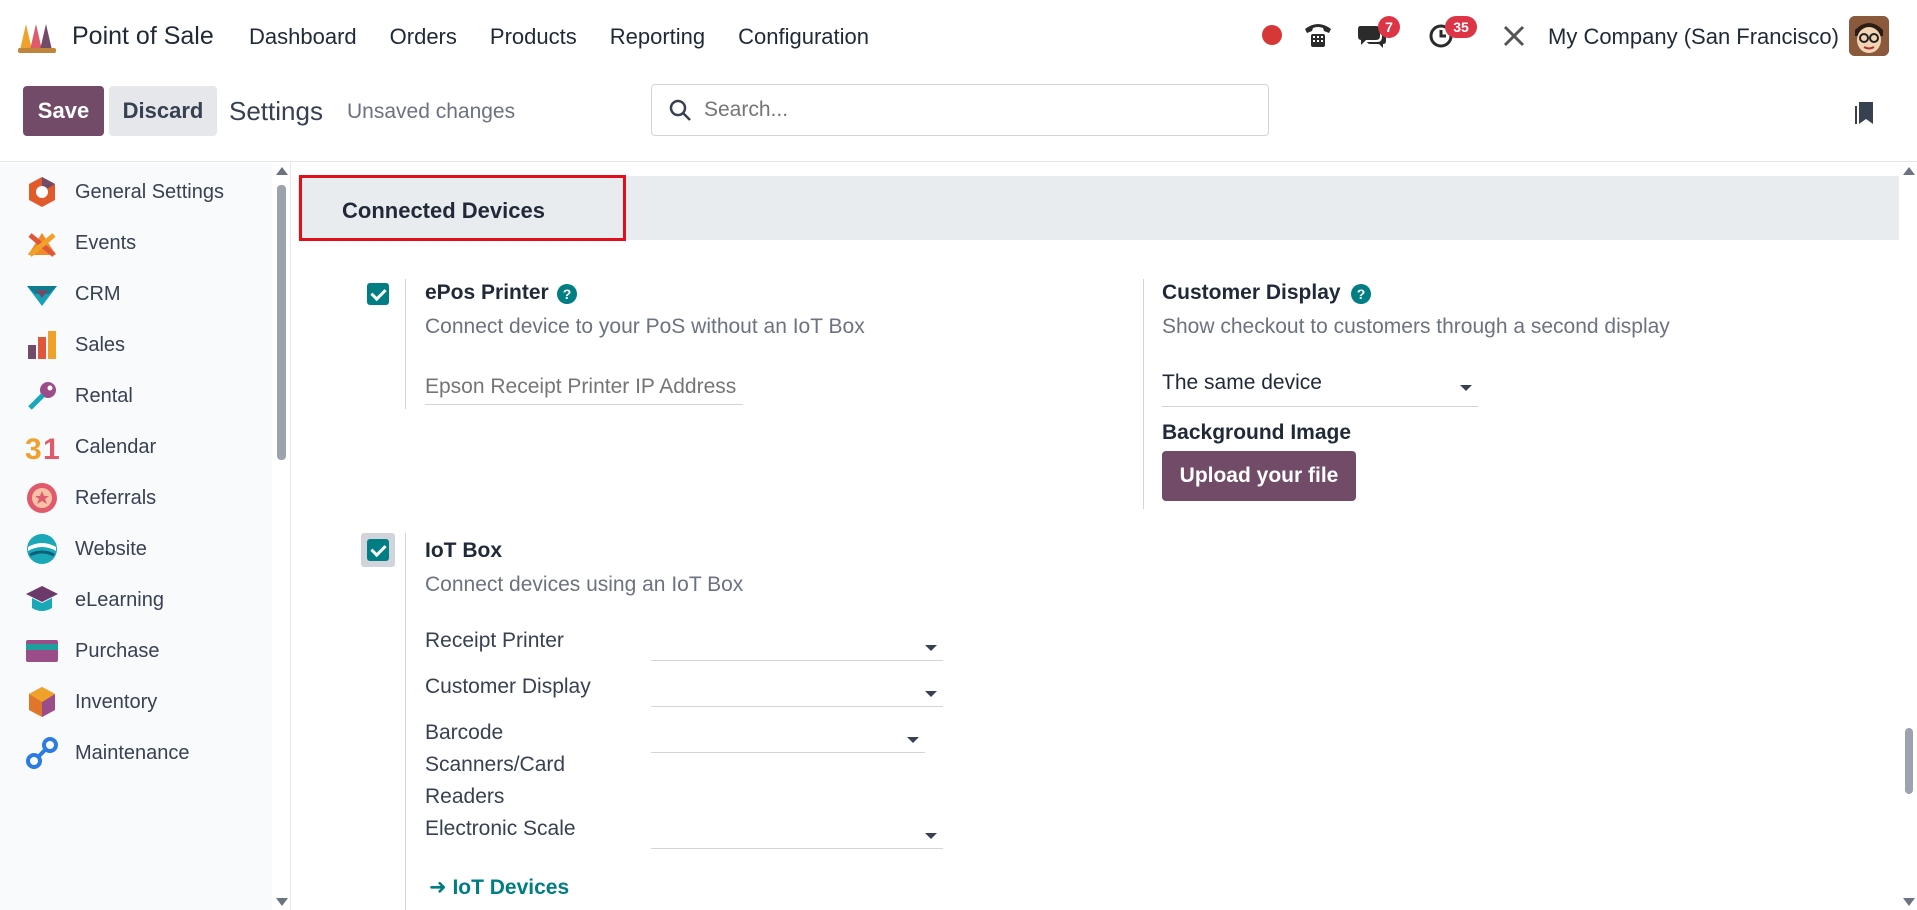 The width and height of the screenshot is (1917, 910). Describe the element at coordinates (116, 497) in the screenshot. I see `sidebar-label: Referrals` at that location.